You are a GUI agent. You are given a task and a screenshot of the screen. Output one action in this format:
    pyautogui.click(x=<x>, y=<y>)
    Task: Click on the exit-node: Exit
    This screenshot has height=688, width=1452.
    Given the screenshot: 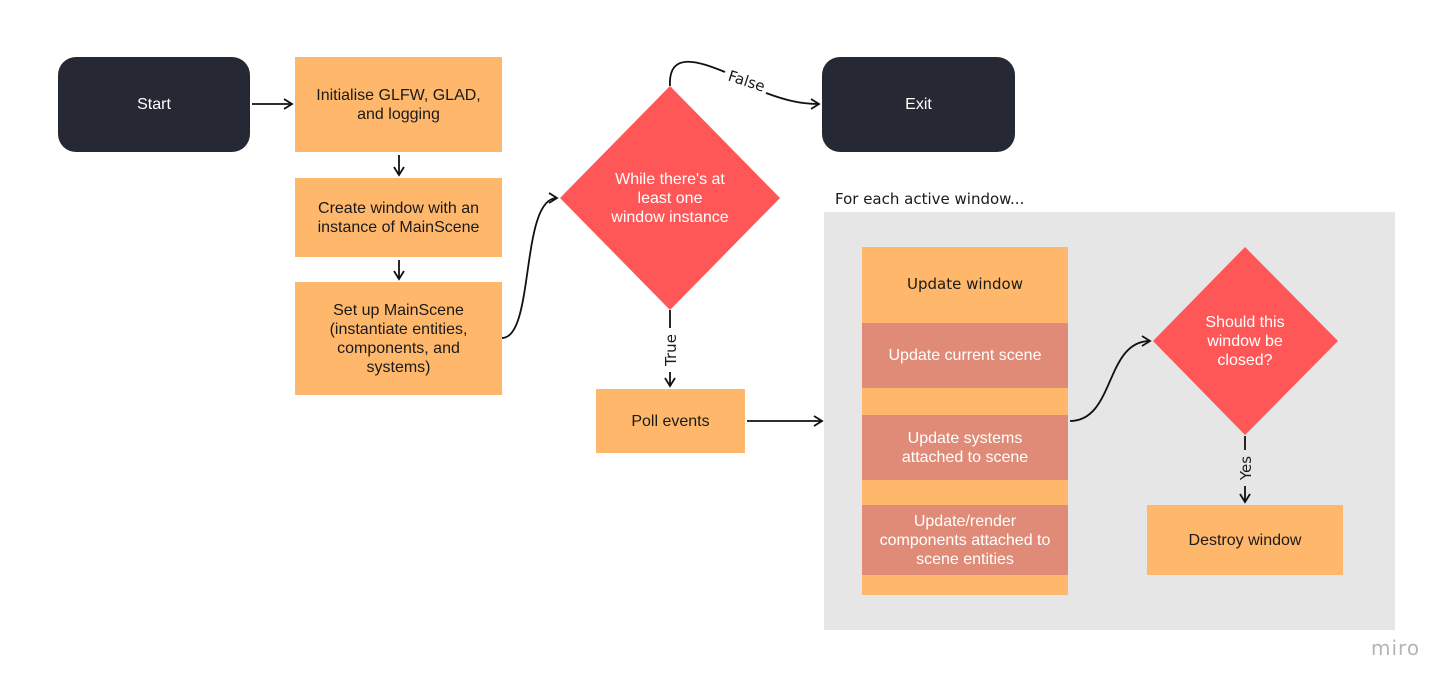 What is the action you would take?
    pyautogui.click(x=918, y=104)
    